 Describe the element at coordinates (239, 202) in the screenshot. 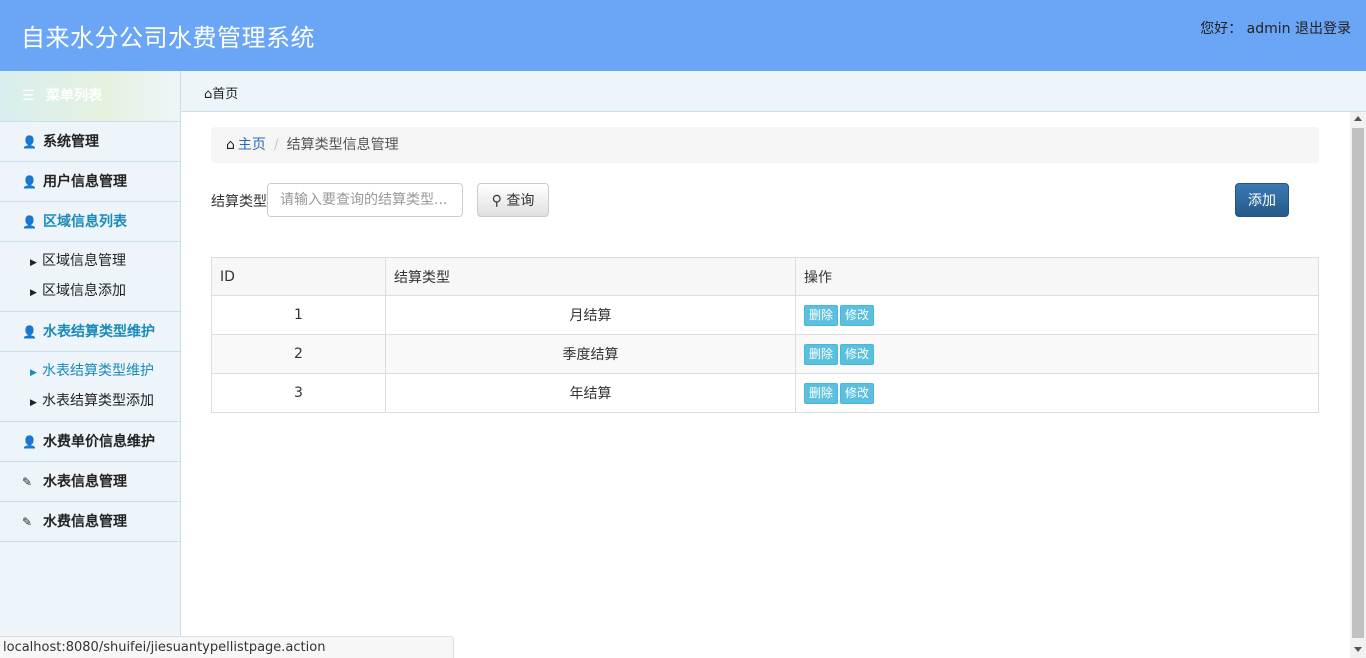

I see `search-label: 结算类型` at that location.